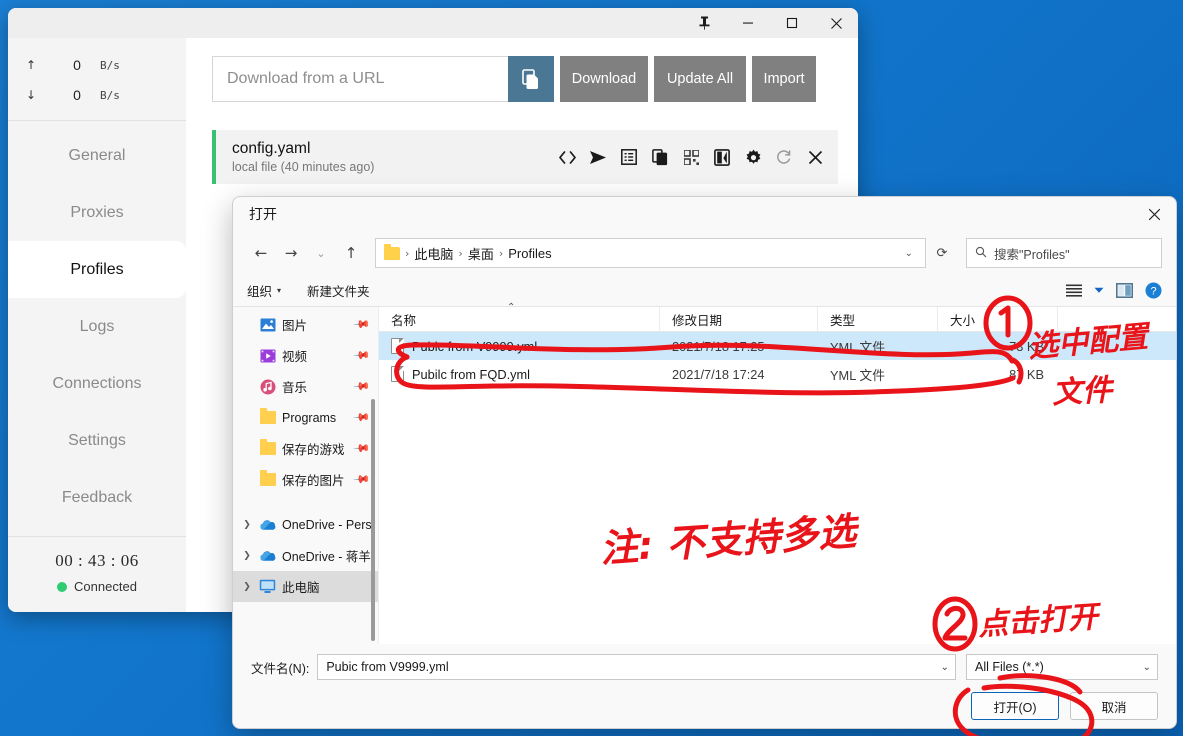 Image resolution: width=1183 pixels, height=736 pixels. What do you see at coordinates (998, 319) in the screenshot?
I see `column-header-size: 大小` at bounding box center [998, 319].